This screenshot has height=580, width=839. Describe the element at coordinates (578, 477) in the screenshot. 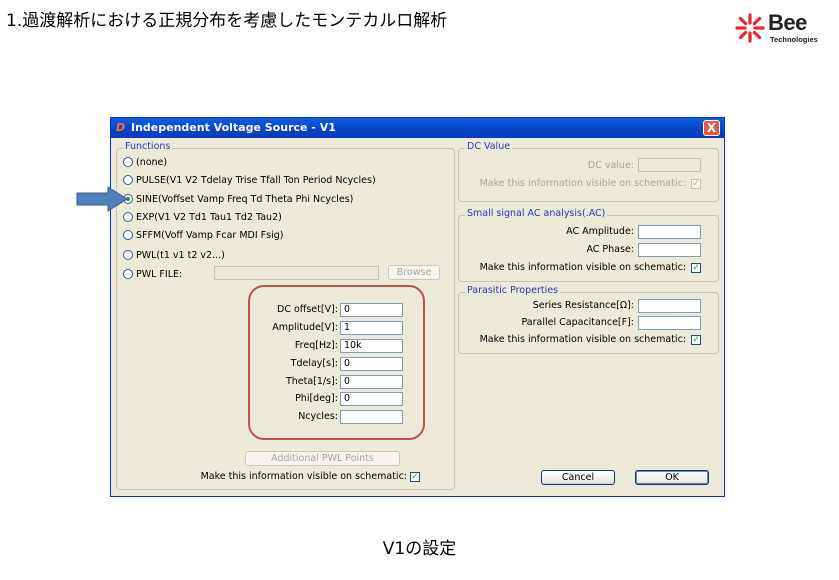

I see `cancel-button: Cancel` at that location.